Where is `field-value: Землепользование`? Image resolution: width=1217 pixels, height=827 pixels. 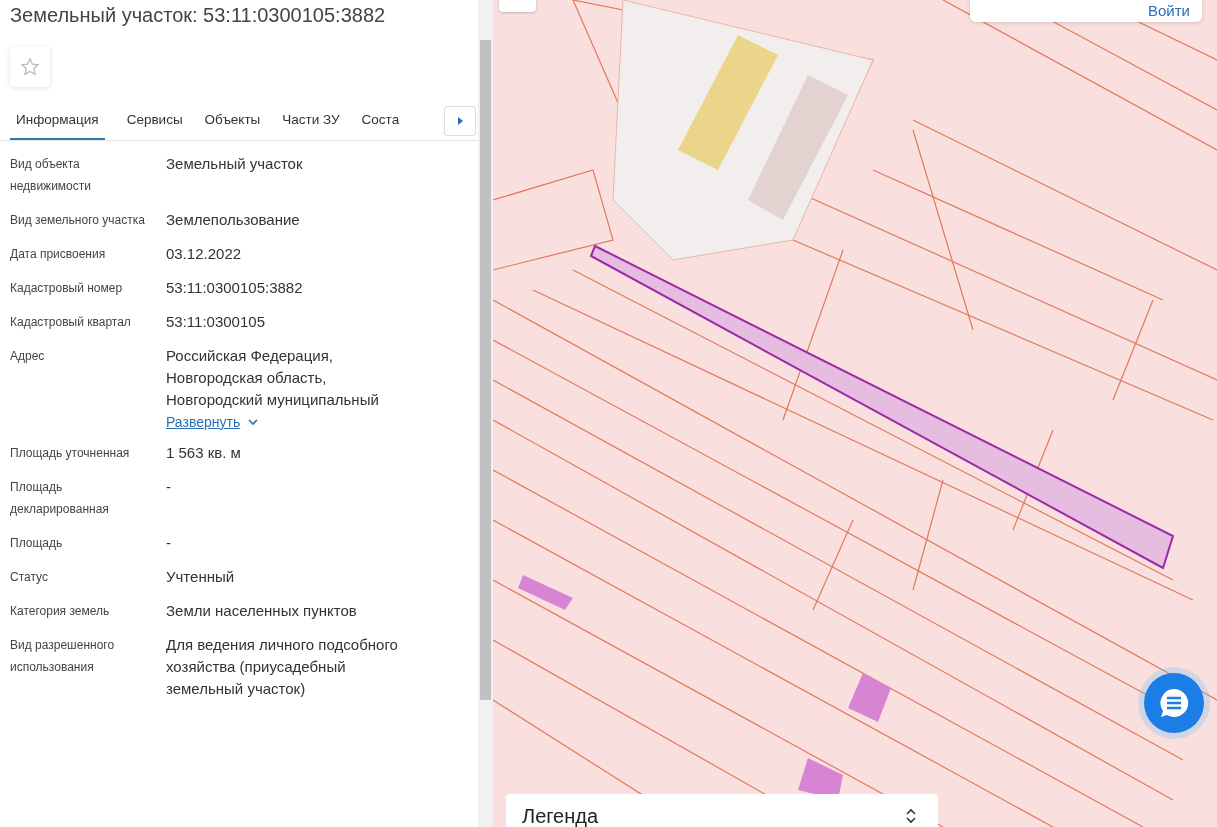 field-value: Землепользование is located at coordinates (233, 220).